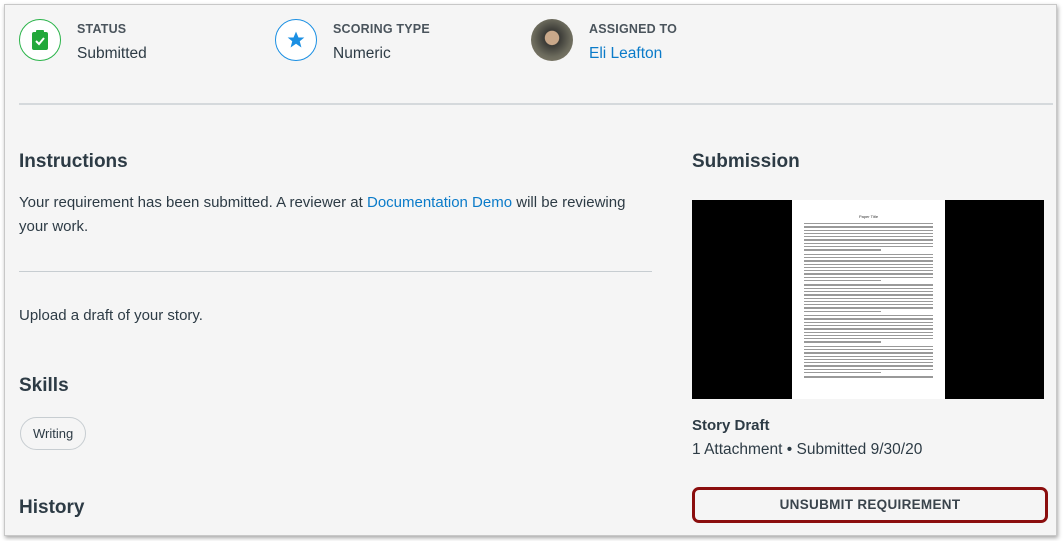 Image resolution: width=1063 pixels, height=541 pixels. Describe the element at coordinates (52, 507) in the screenshot. I see `history-heading: History` at that location.